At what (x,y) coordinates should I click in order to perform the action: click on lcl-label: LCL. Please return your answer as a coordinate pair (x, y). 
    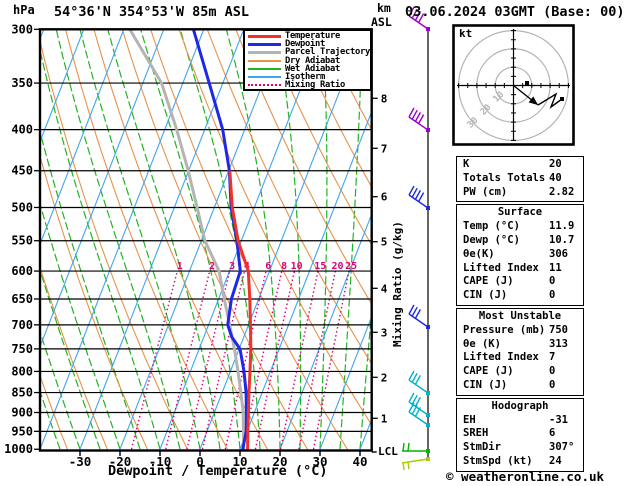
    Looking at the image, I should click on (388, 451).